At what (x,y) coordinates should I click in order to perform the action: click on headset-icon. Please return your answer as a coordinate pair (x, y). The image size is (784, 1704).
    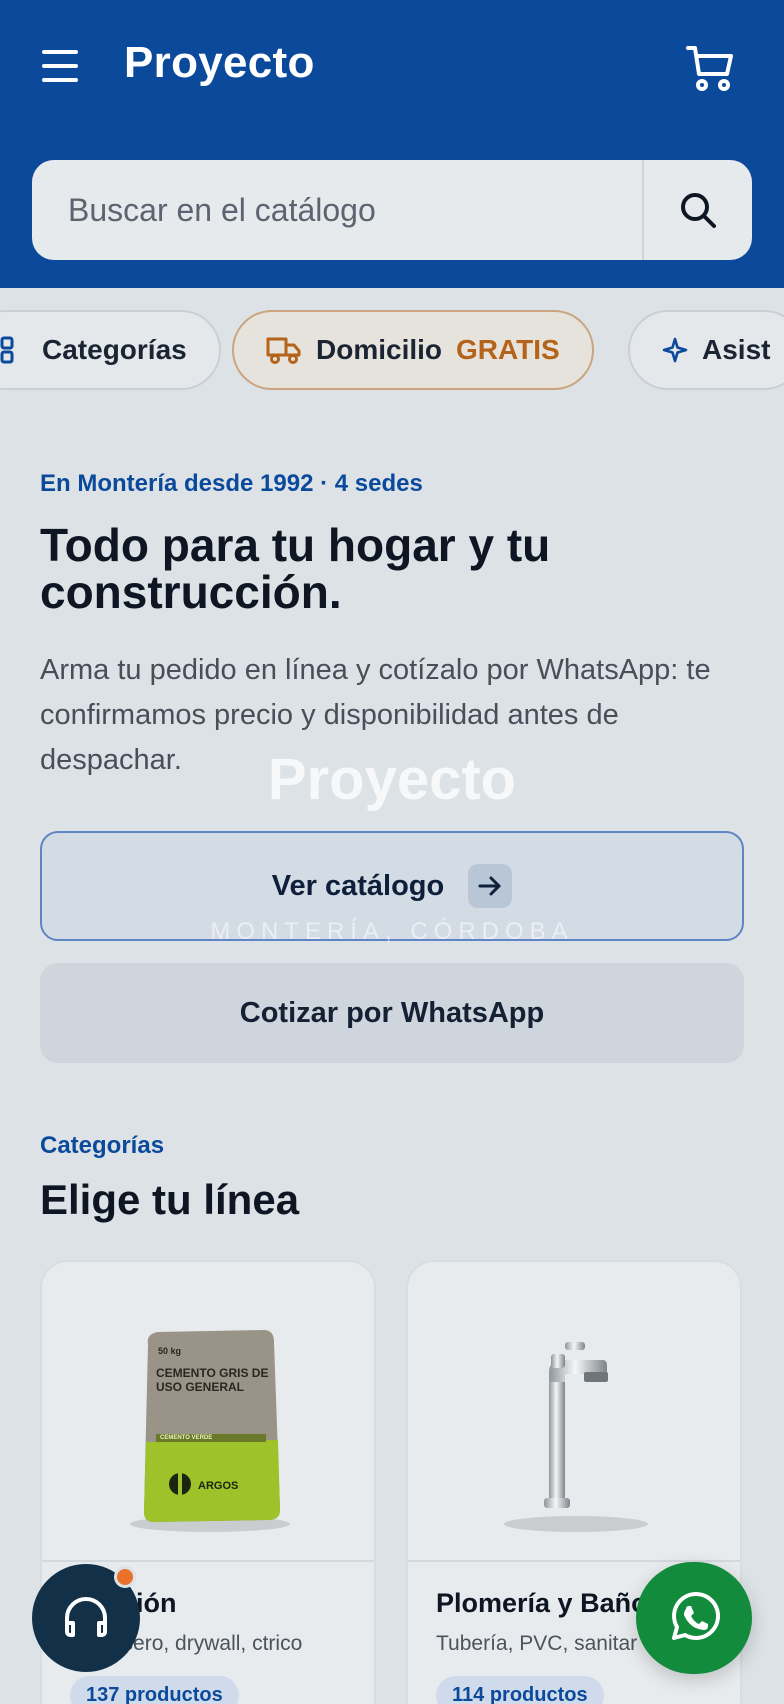
    Looking at the image, I should click on (86, 1617).